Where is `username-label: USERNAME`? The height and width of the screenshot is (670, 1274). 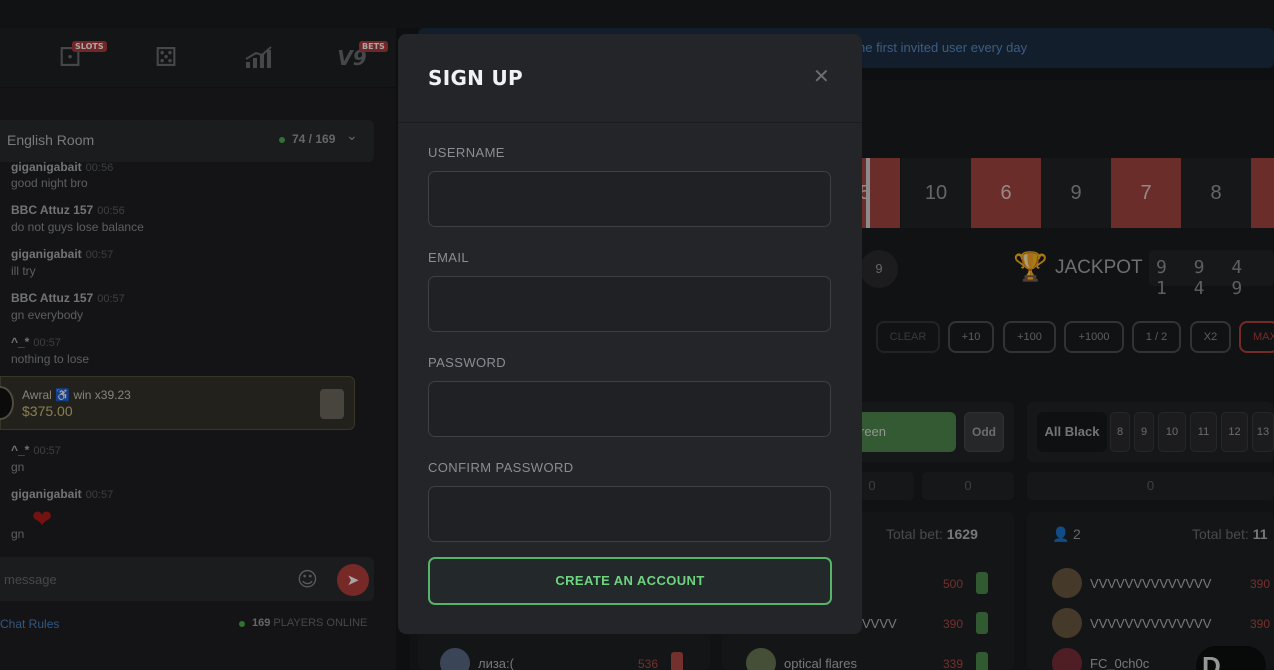 username-label: USERNAME is located at coordinates (466, 152).